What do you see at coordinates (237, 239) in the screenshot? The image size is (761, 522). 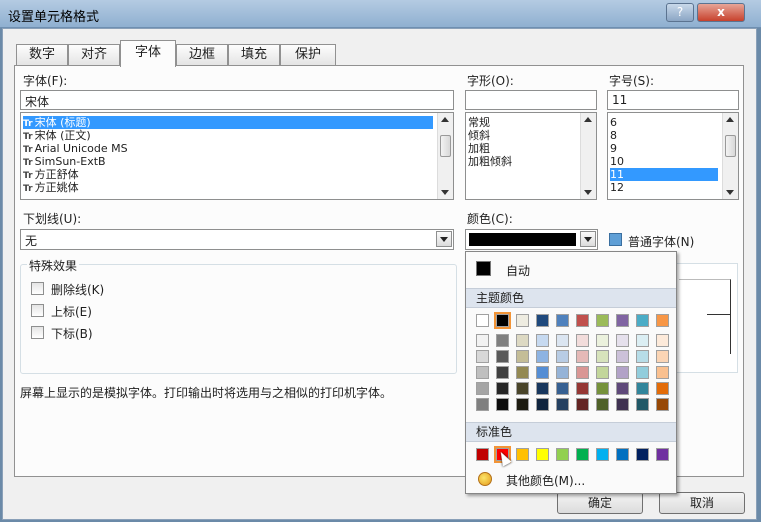 I see `underline-select: 无` at bounding box center [237, 239].